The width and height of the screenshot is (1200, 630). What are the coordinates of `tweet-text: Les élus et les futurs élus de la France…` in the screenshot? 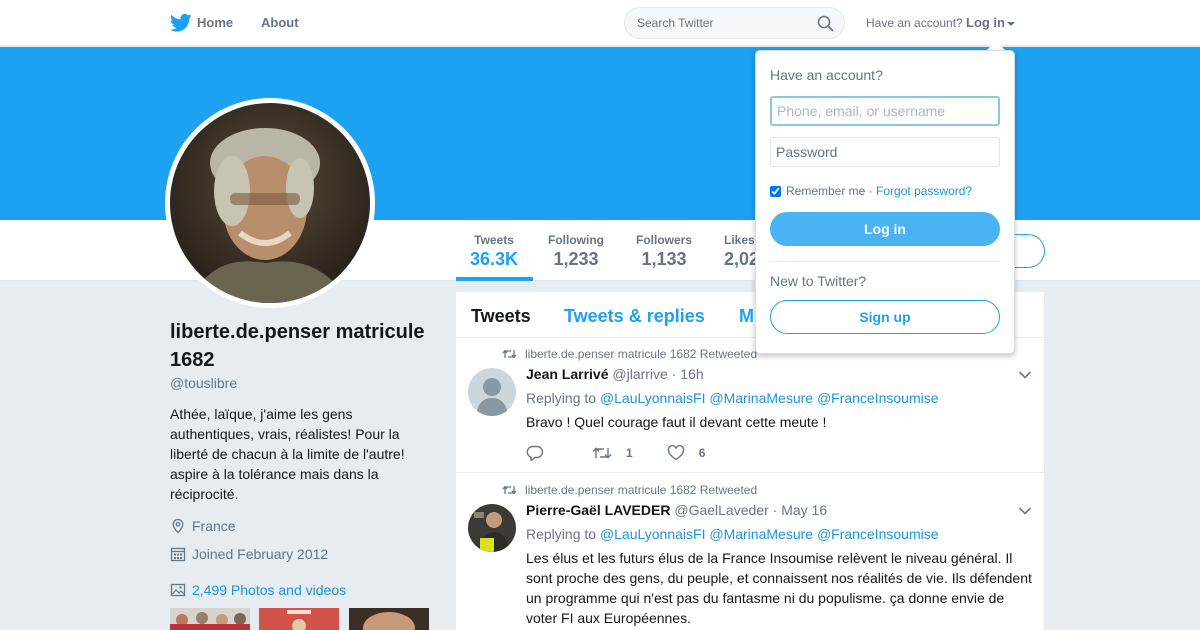 It's located at (779, 588).